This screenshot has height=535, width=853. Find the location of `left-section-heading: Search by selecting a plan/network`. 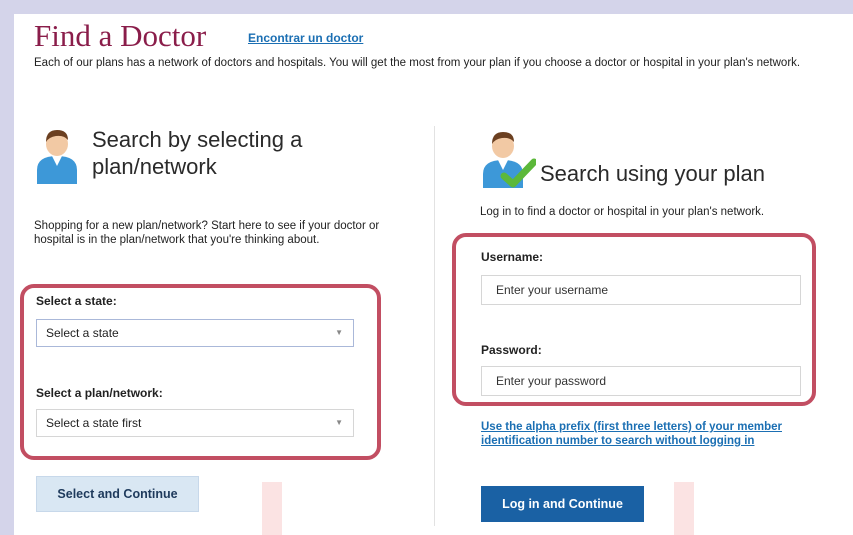

left-section-heading: Search by selecting a plan/network is located at coordinates (197, 153).